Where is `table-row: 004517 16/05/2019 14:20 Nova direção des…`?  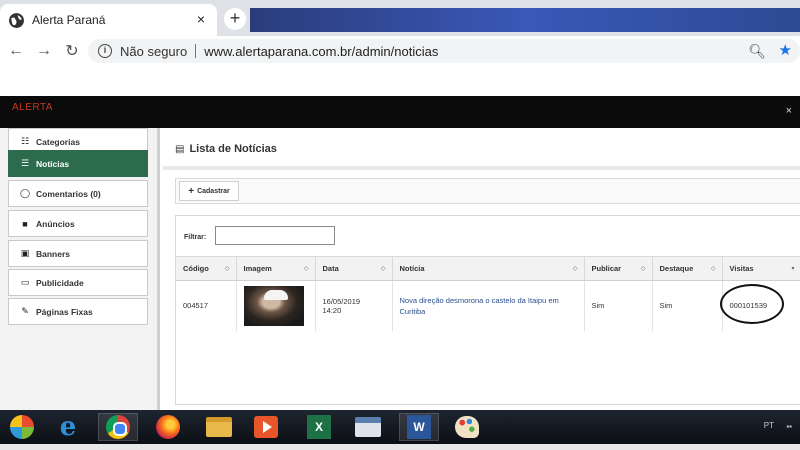 table-row: 004517 16/05/2019 14:20 Nova direção des… is located at coordinates (488, 305).